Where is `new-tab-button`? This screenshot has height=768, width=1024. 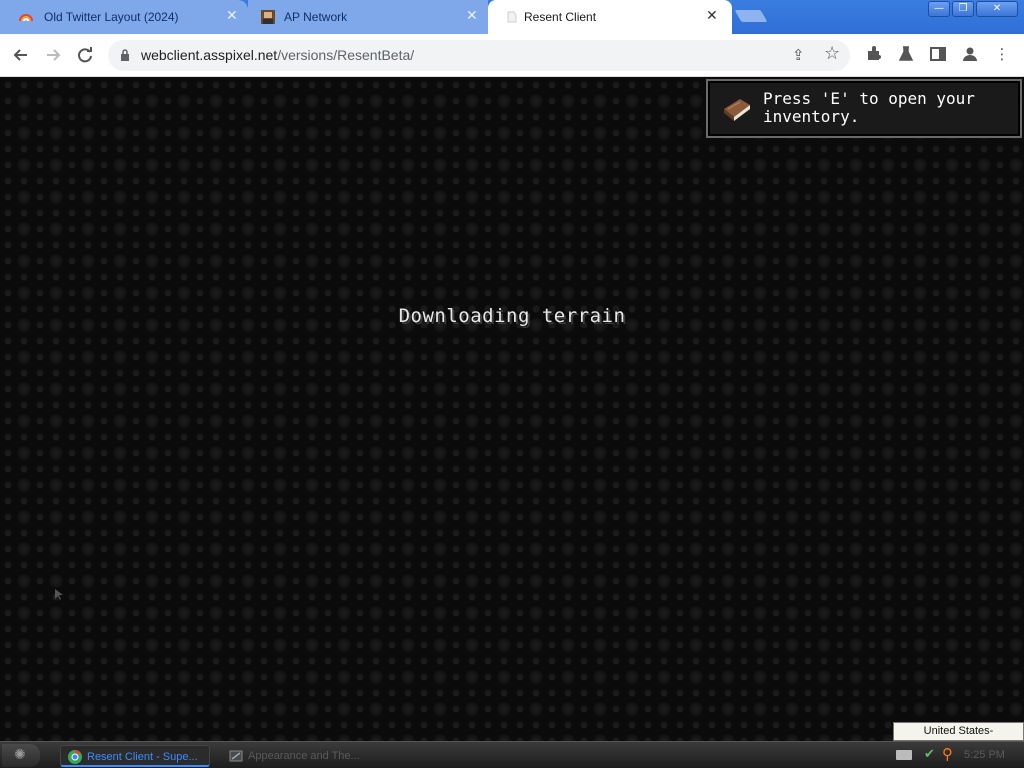
new-tab-button is located at coordinates (751, 16).